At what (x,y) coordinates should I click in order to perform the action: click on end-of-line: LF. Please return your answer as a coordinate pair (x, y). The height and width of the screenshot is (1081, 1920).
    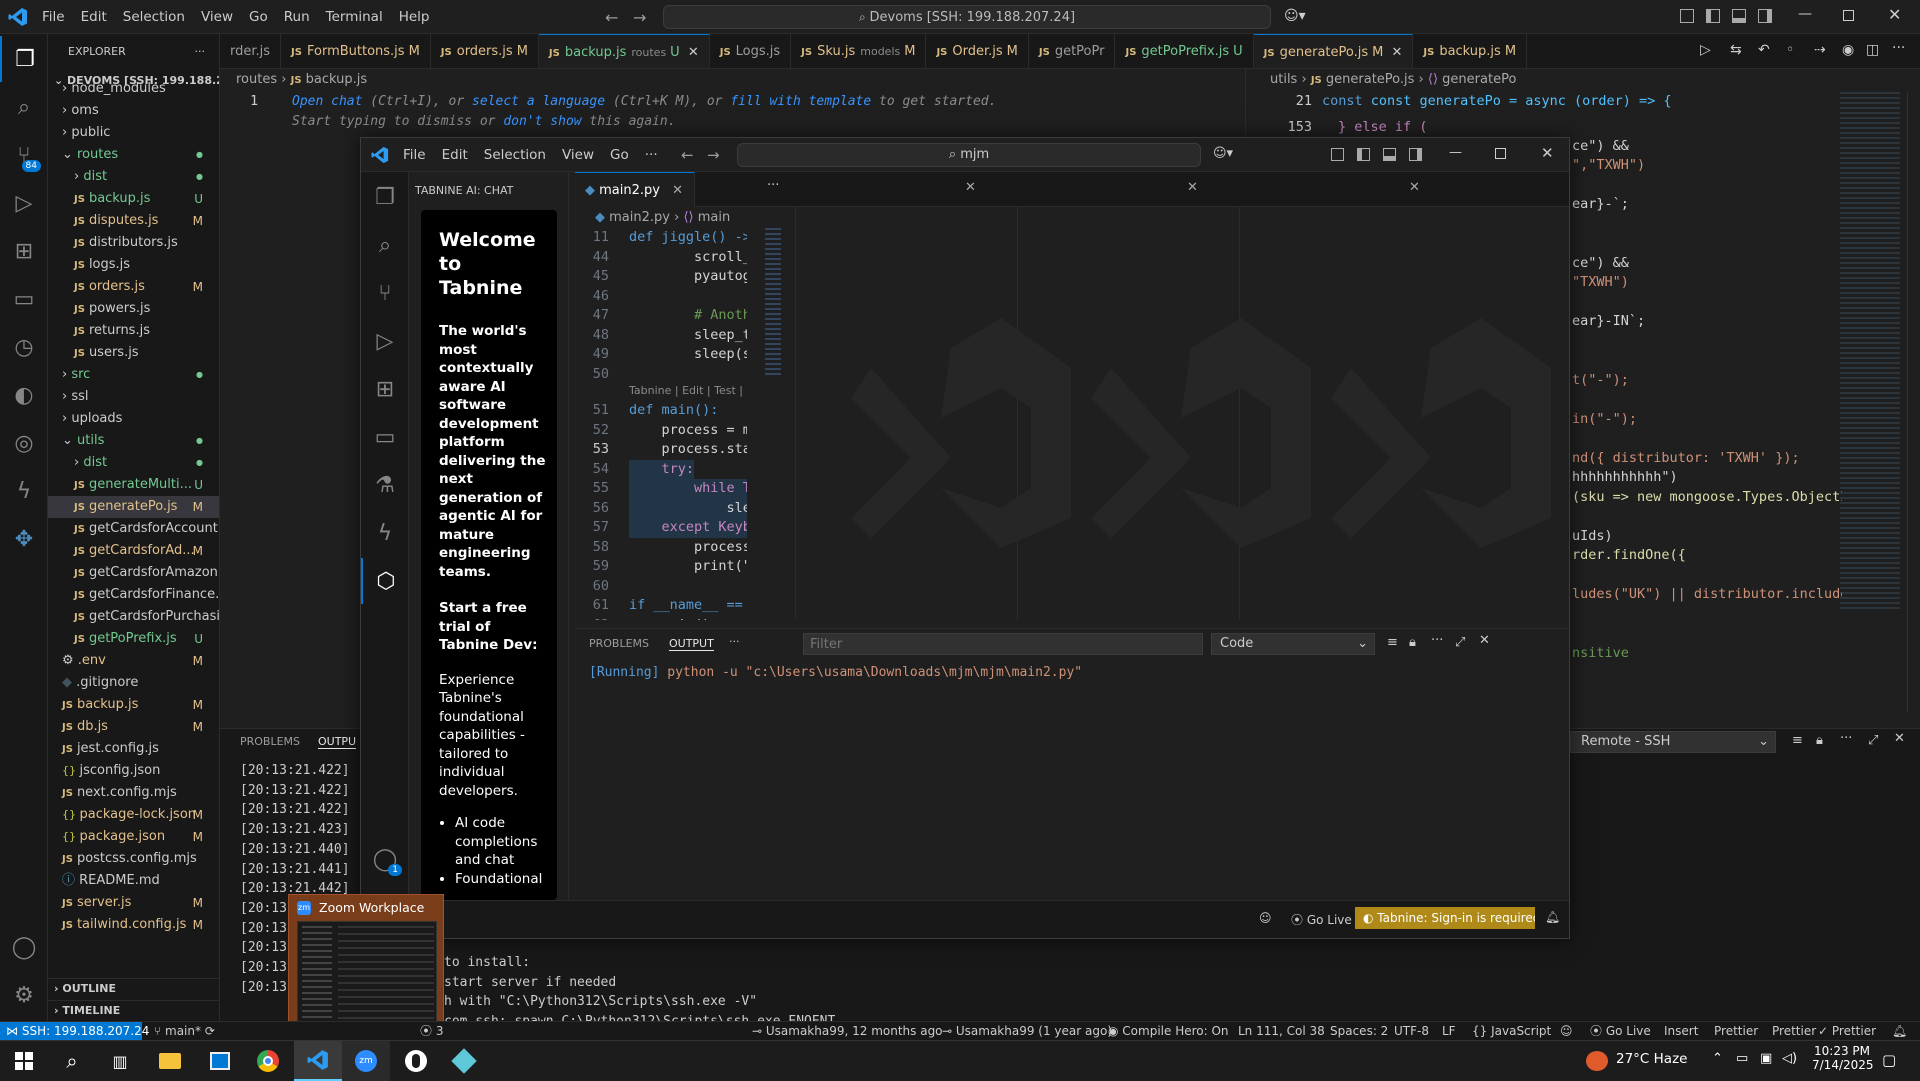
    Looking at the image, I should click on (1449, 1031).